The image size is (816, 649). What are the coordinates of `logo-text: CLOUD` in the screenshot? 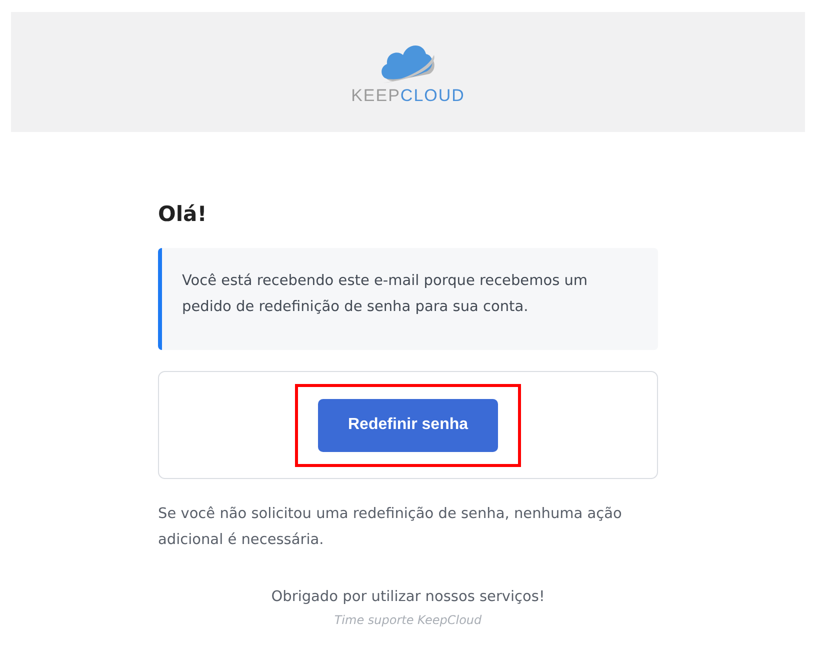 It's located at (432, 95).